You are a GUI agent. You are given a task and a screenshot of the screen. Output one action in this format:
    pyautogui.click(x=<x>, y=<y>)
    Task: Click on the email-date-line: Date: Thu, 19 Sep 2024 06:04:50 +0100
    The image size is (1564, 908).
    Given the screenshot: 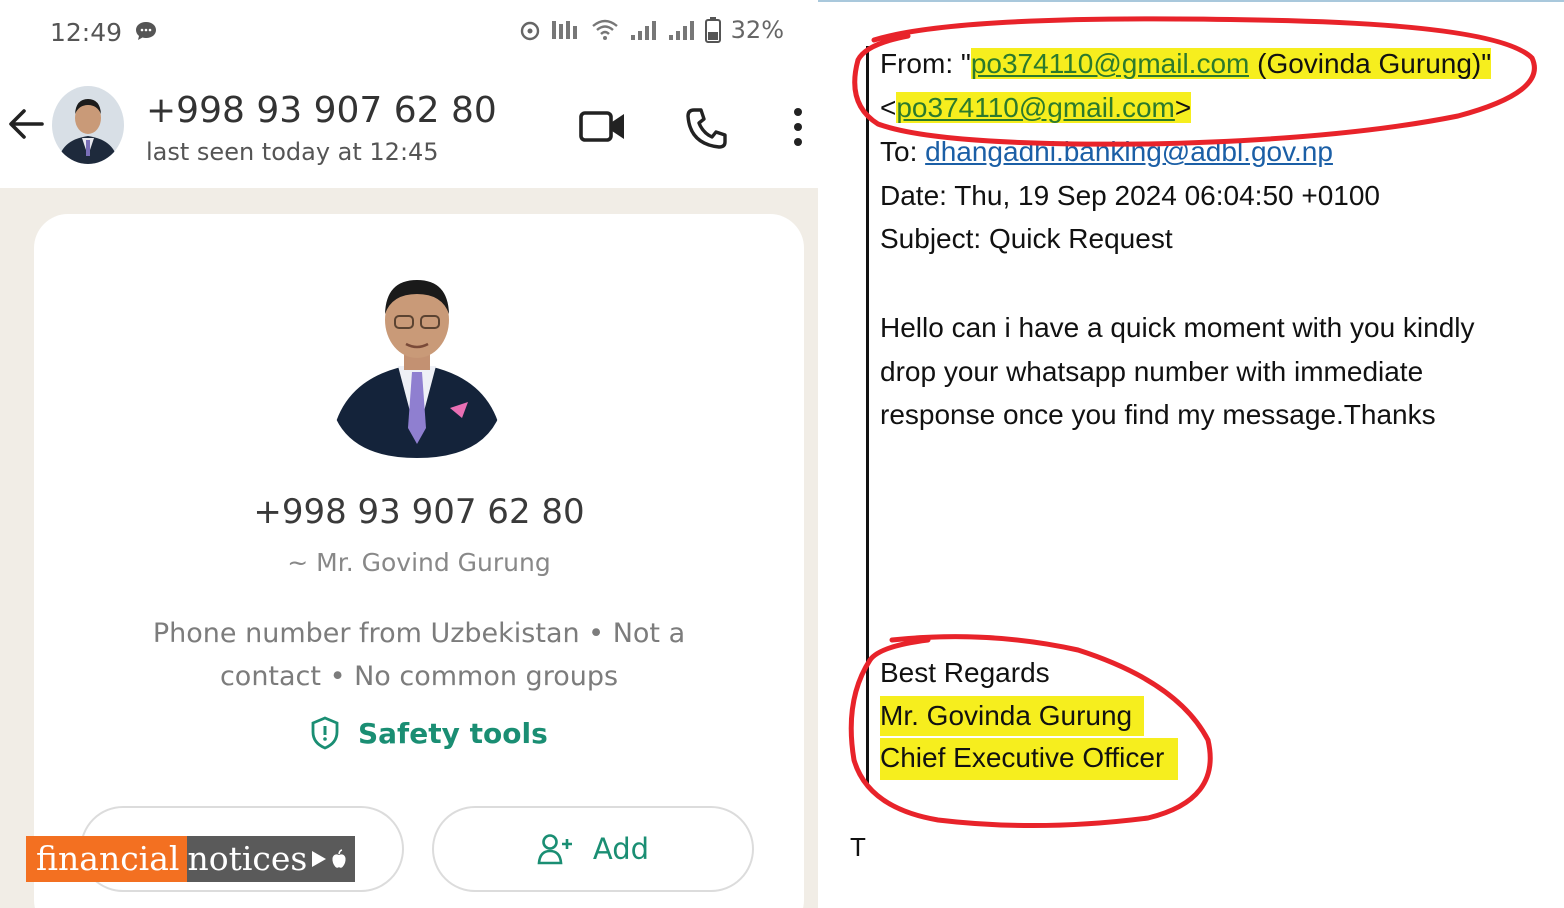 What is the action you would take?
    pyautogui.click(x=1130, y=195)
    